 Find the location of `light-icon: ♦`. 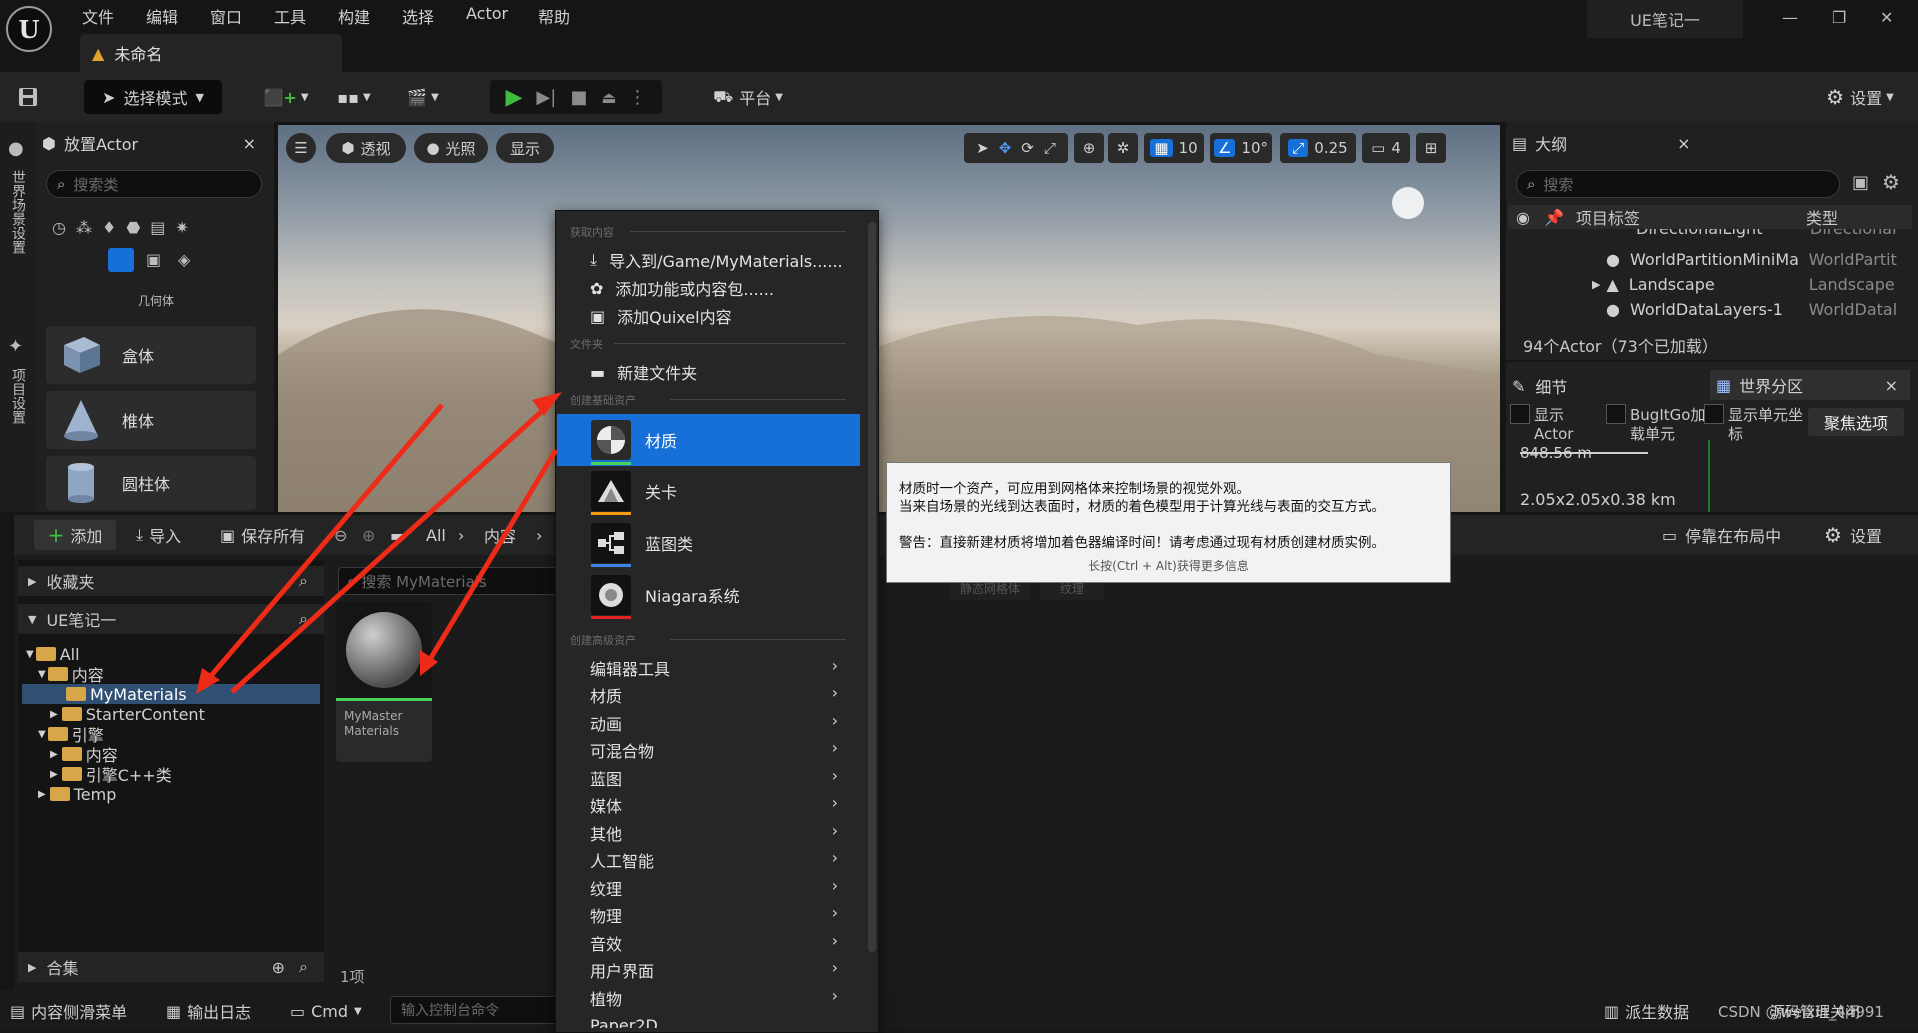

light-icon: ♦ is located at coordinates (114, 227).